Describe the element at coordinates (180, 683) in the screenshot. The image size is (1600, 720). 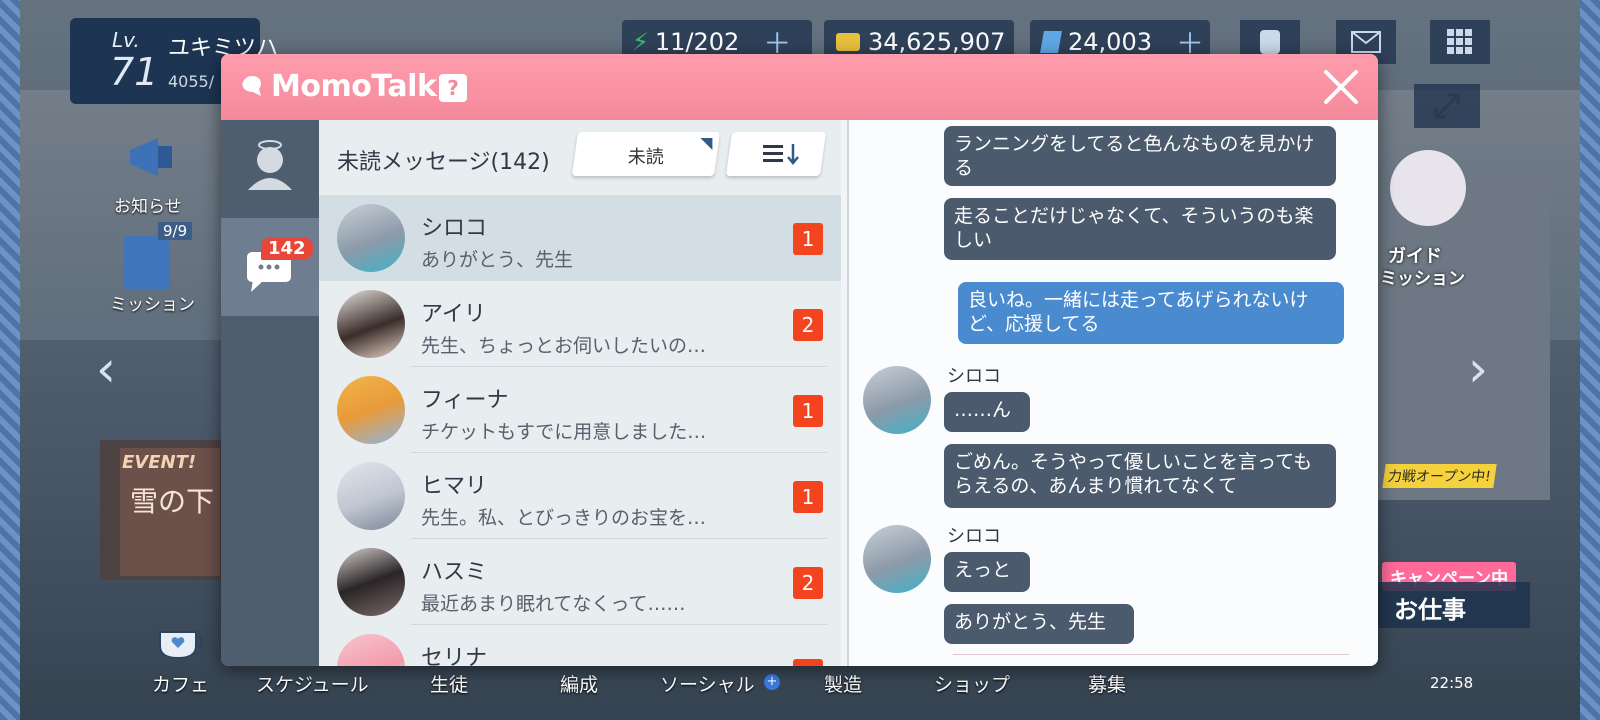
I see `nav-cafe: カフェ` at that location.